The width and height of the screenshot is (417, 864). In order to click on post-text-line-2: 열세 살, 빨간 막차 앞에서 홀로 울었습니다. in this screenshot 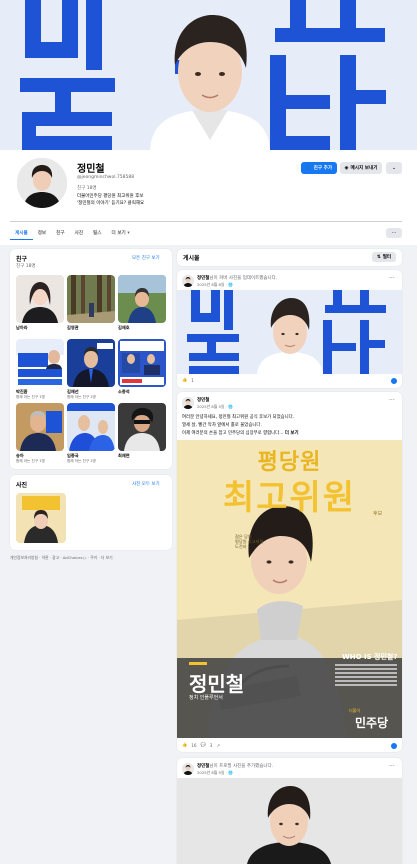, I will do `click(222, 425)`.